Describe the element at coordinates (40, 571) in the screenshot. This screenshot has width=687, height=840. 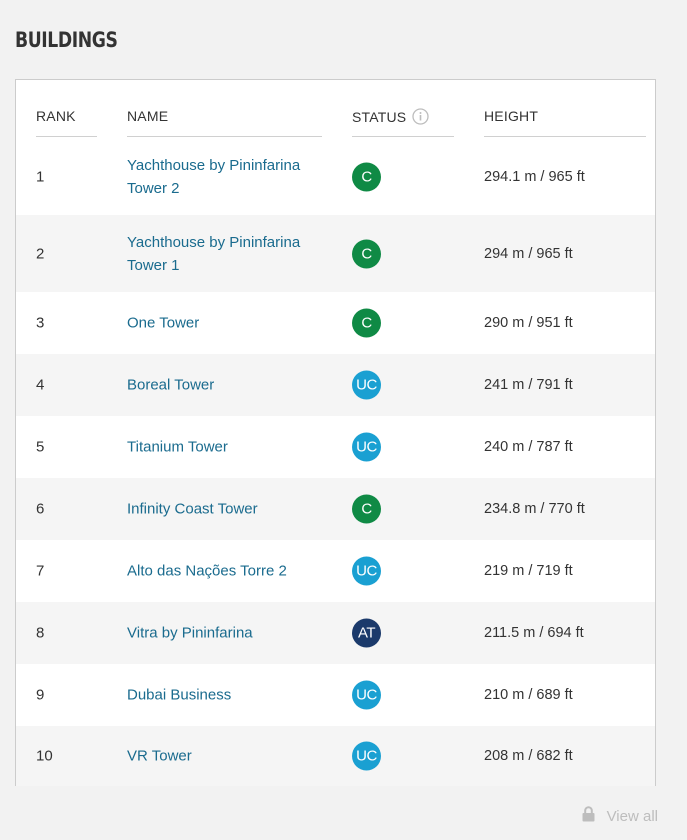
I see `row-rank: 7` at that location.